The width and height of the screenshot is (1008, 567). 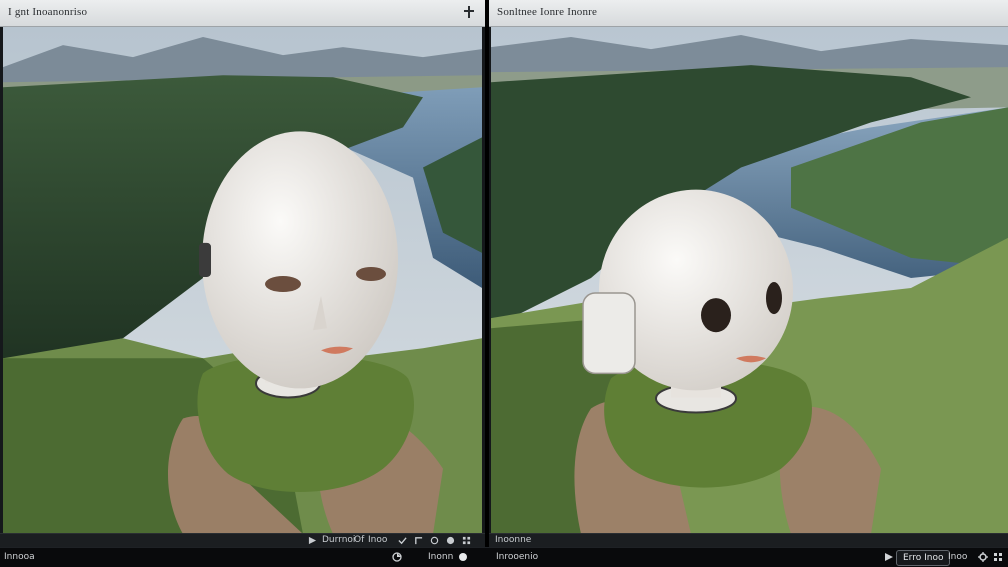 I want to click on bottom-action-button: Erro Inoo, so click(x=923, y=558).